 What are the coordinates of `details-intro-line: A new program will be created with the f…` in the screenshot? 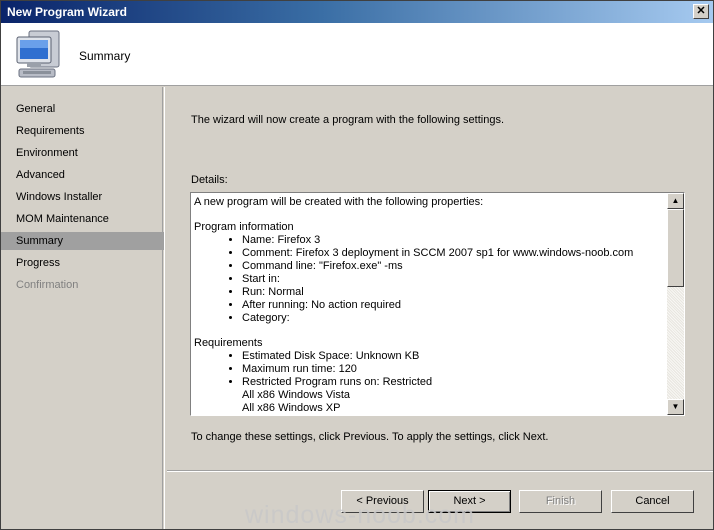 It's located at (339, 202).